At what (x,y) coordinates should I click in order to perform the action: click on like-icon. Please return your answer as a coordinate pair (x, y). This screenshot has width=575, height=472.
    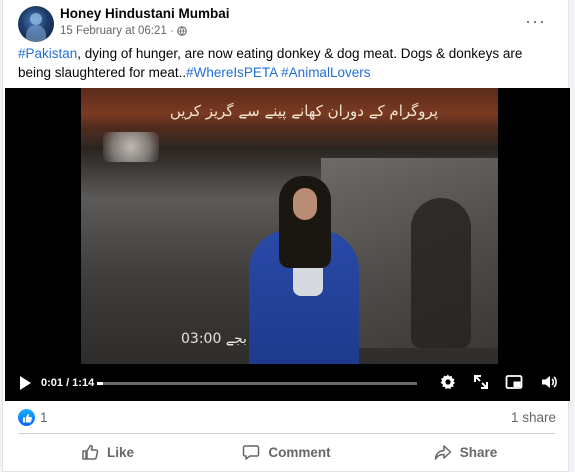
    Looking at the image, I should click on (90, 452).